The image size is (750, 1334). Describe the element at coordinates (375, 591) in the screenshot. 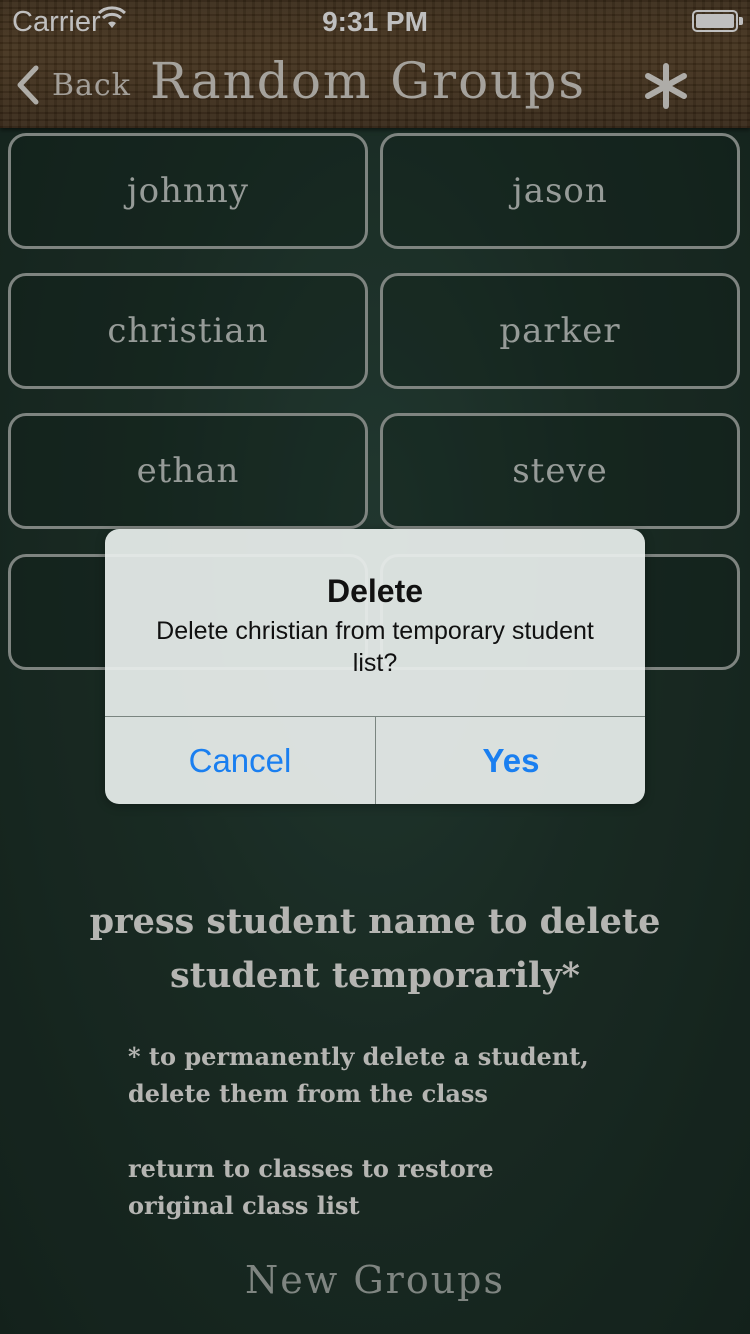

I see `alert-title: Delete` at that location.